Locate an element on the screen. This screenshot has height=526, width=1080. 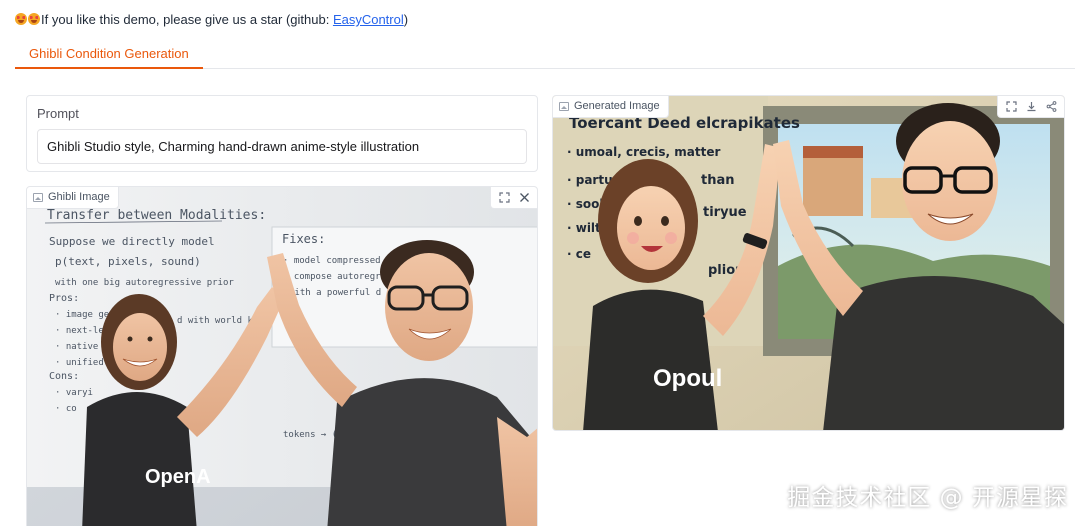
whiteboard-line: · varyi is located at coordinates (74, 393).